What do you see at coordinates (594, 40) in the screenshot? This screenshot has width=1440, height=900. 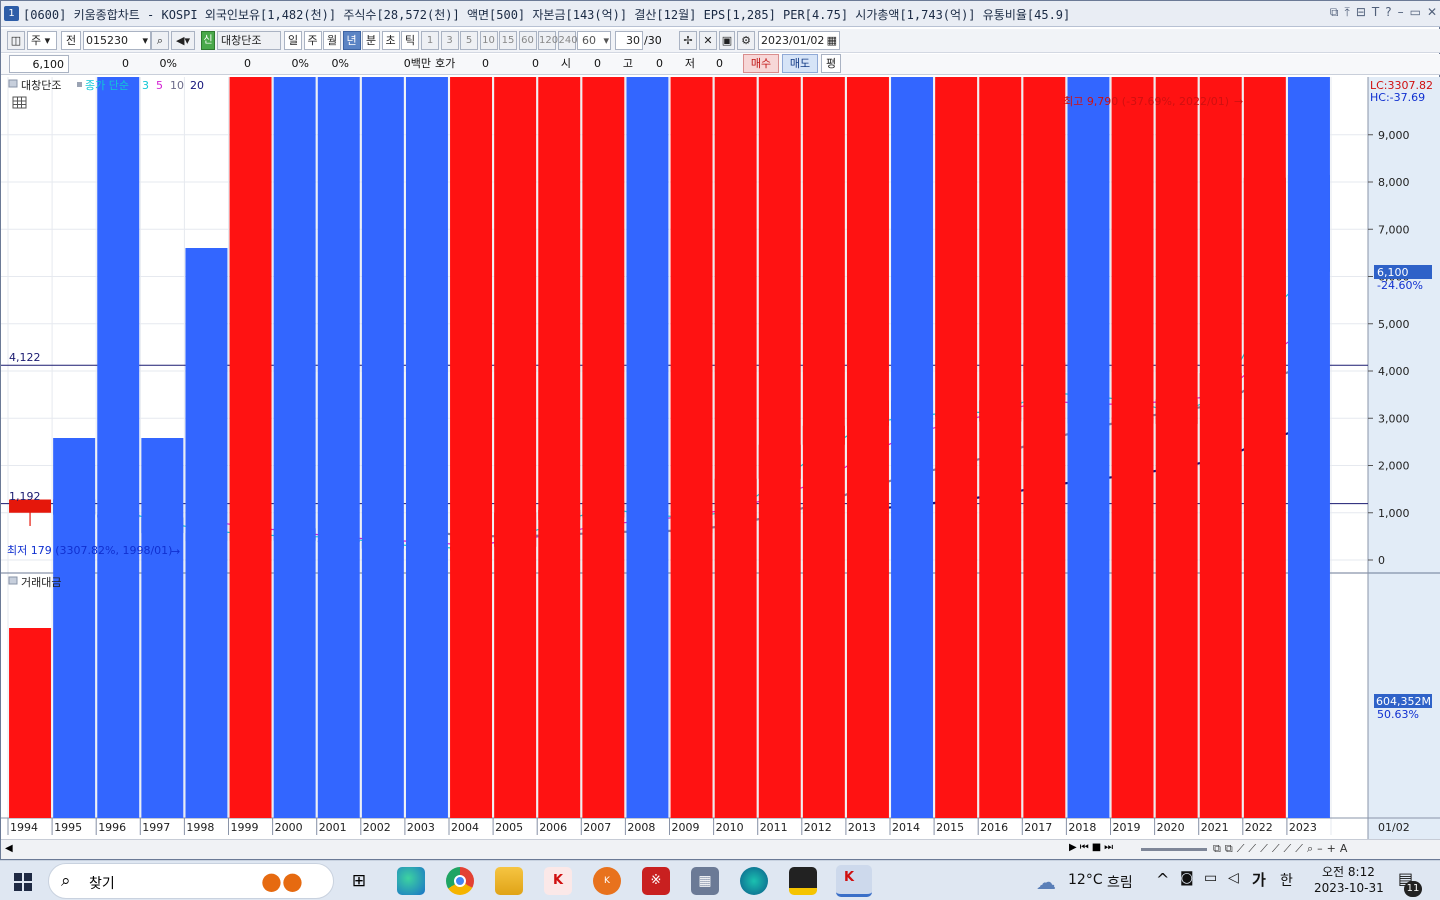 I see `interval-select: 60 ▾` at bounding box center [594, 40].